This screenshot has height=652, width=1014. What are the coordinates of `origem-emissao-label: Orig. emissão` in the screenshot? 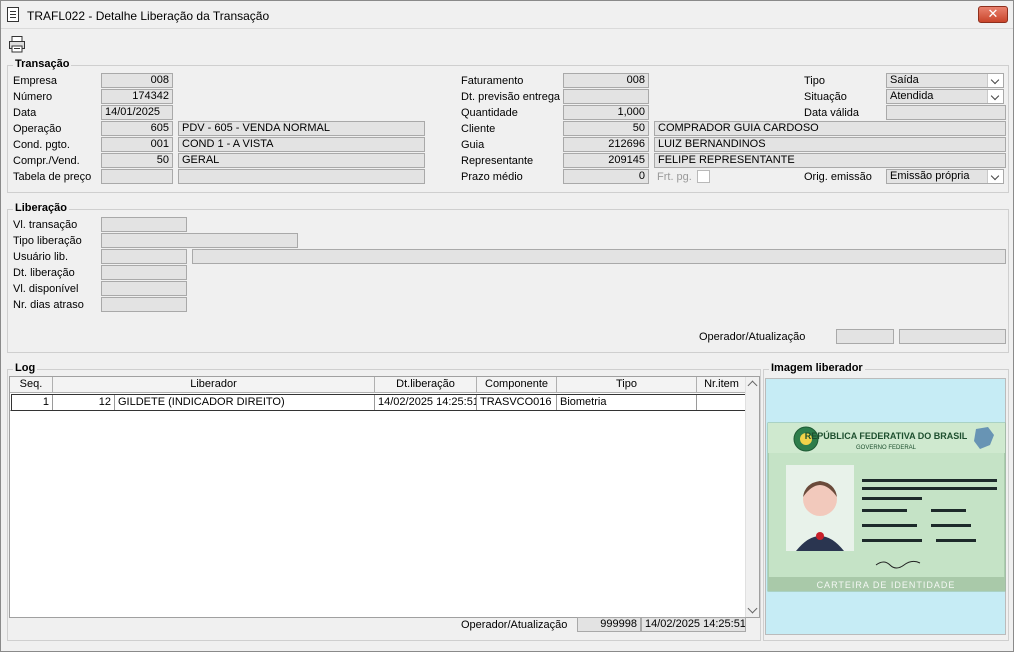 It's located at (838, 177).